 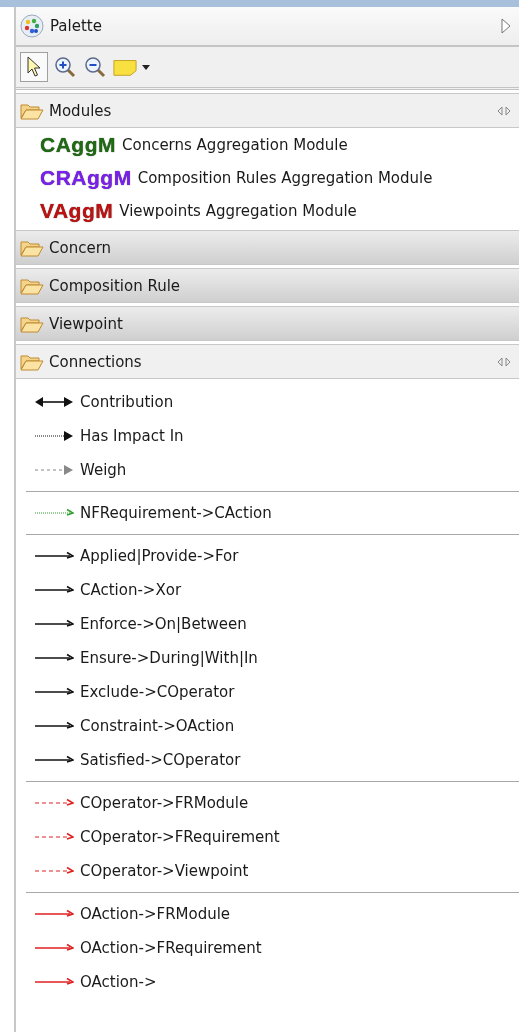 What do you see at coordinates (131, 590) in the screenshot?
I see `connection-label: CAction->Xor` at bounding box center [131, 590].